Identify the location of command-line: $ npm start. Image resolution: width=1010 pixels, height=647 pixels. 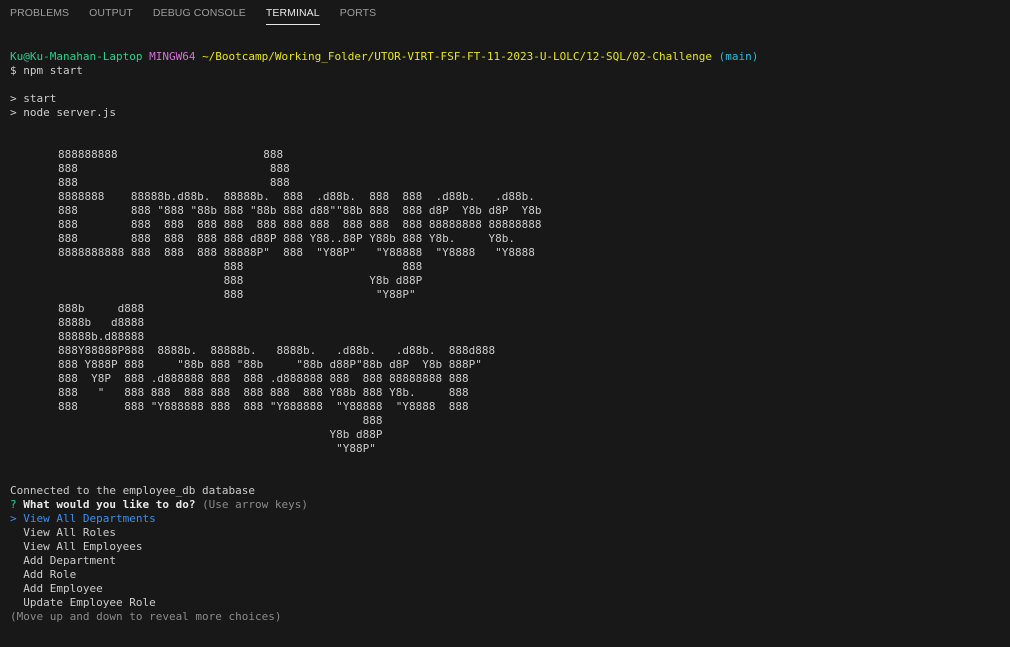
(46, 70).